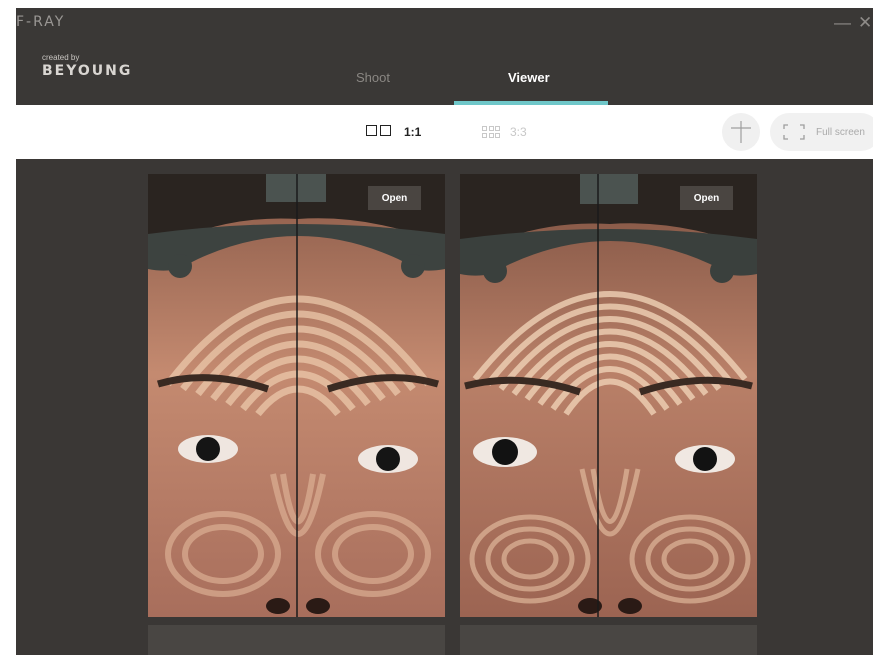  Describe the element at coordinates (87, 71) in the screenshot. I see `brand-logo: BEYOUNG` at that location.